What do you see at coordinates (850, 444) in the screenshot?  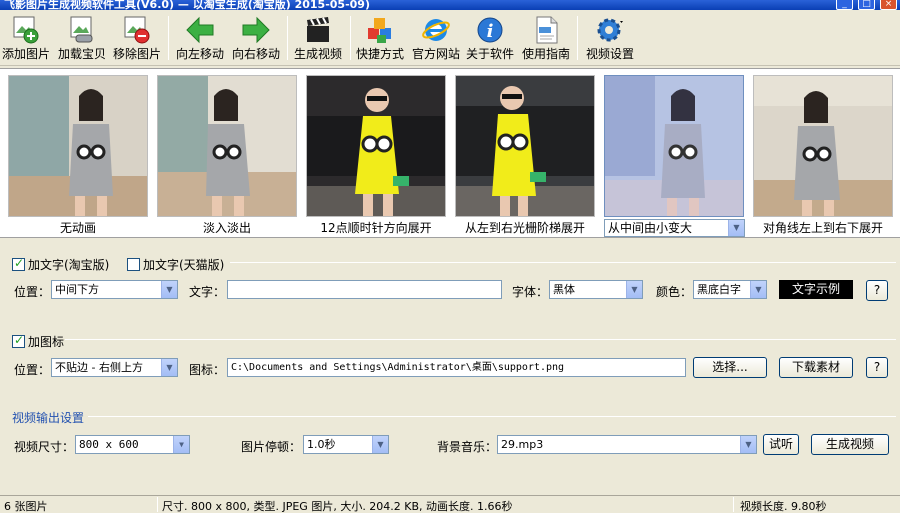 I see `generate-video-button: 生成视频` at bounding box center [850, 444].